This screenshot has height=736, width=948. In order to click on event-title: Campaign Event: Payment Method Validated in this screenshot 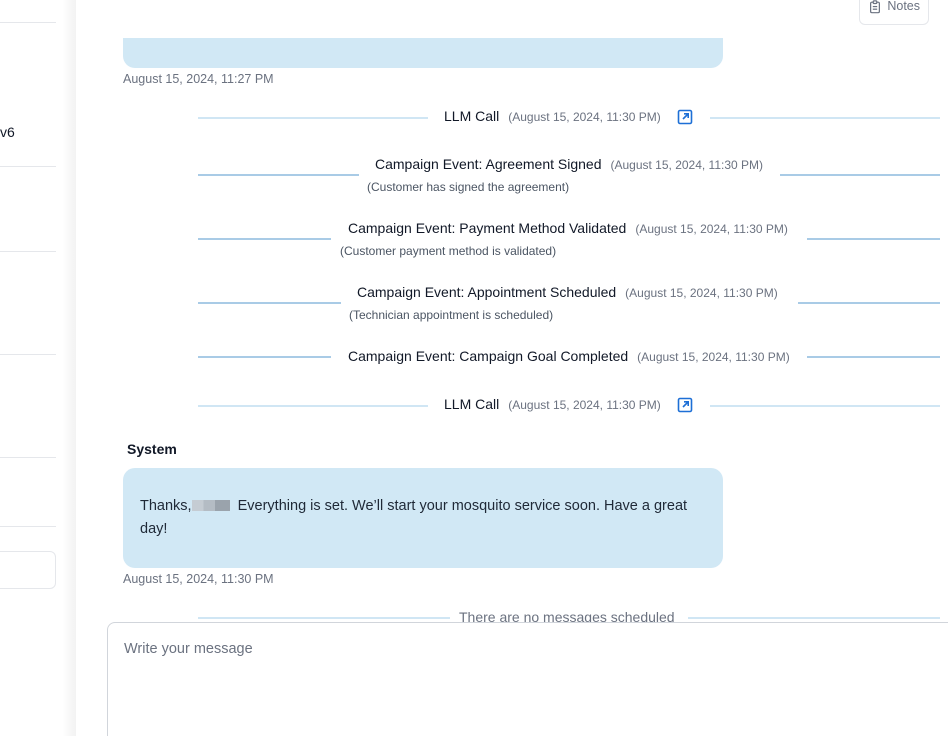, I will do `click(487, 228)`.